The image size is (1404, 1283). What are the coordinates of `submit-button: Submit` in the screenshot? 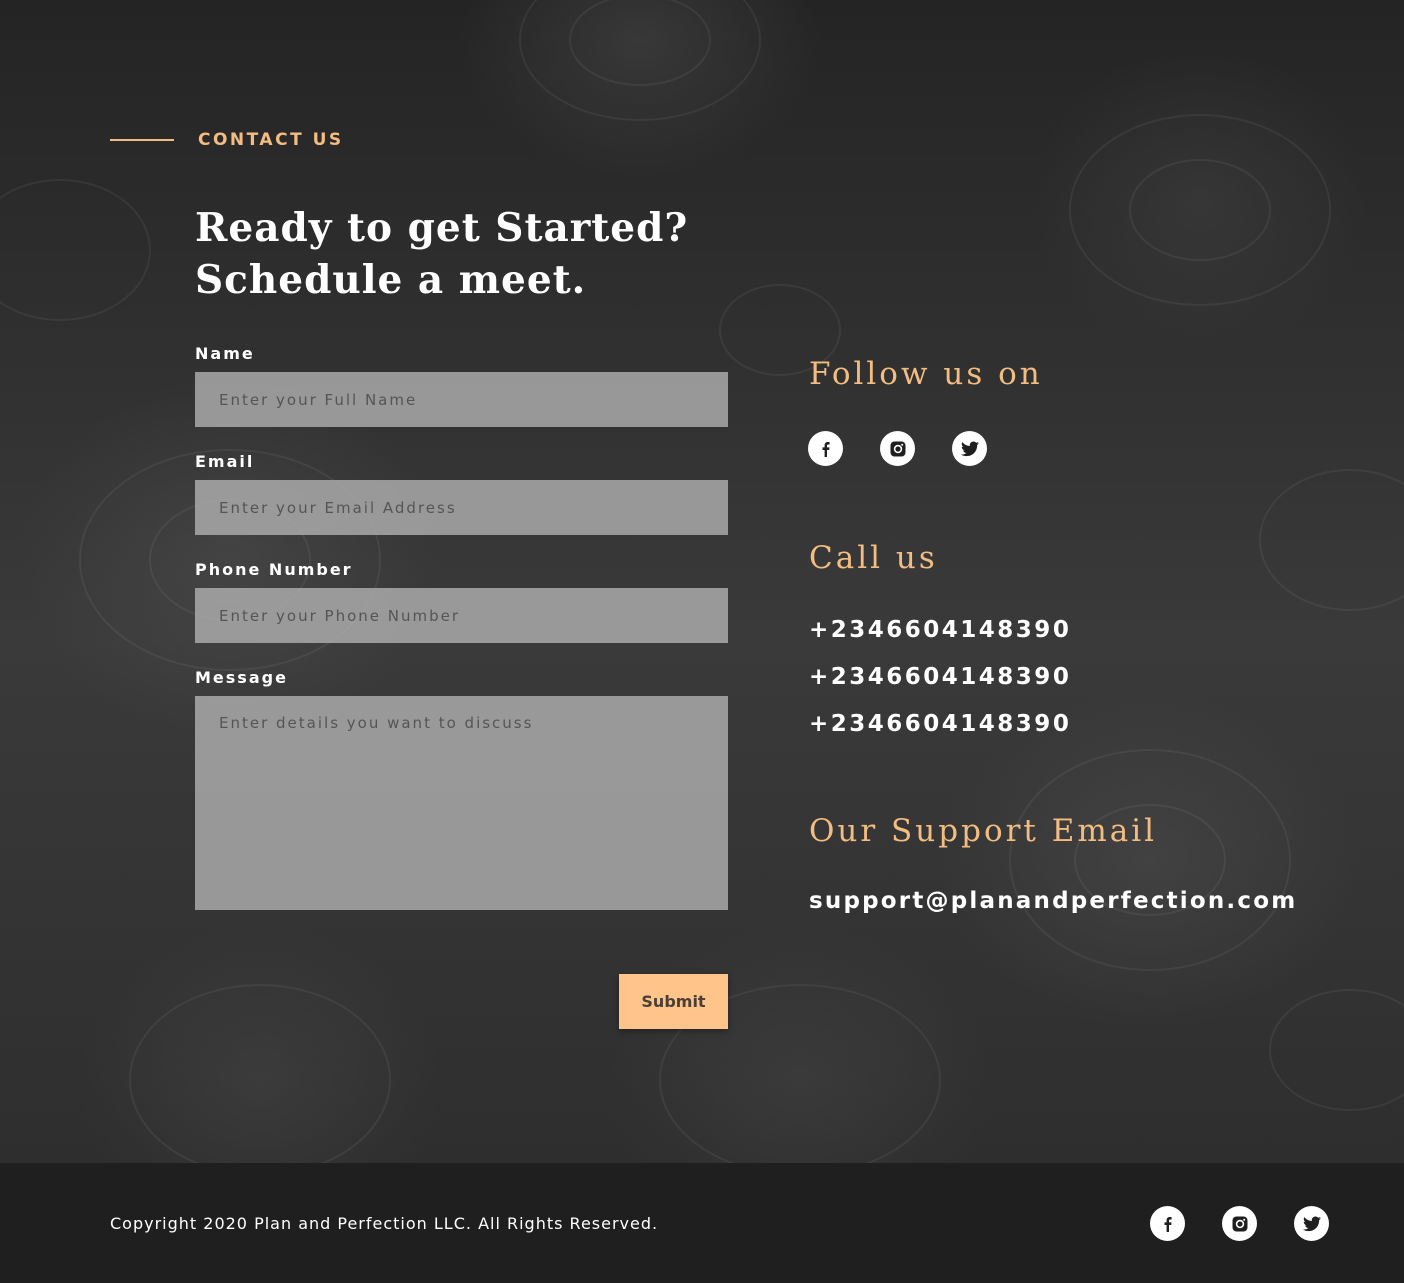 It's located at (673, 1001).